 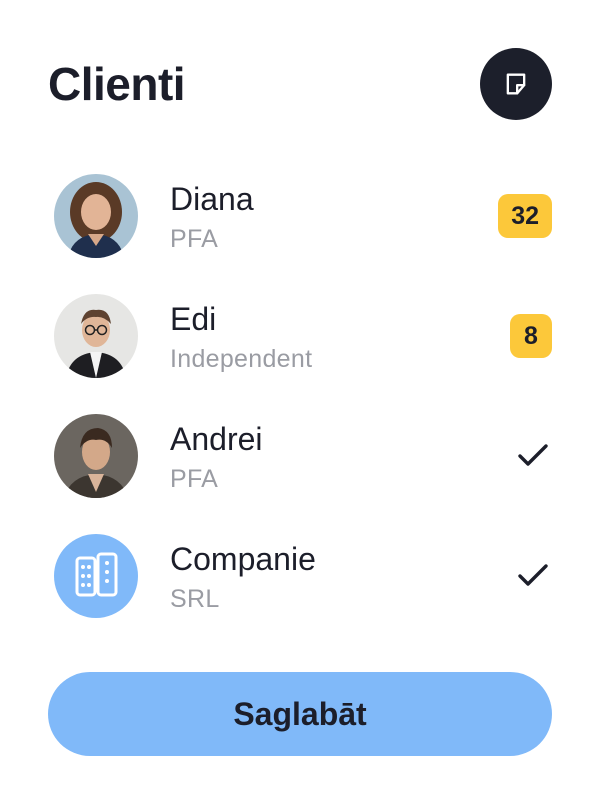 I want to click on sticky-note-icon, so click(x=516, y=84).